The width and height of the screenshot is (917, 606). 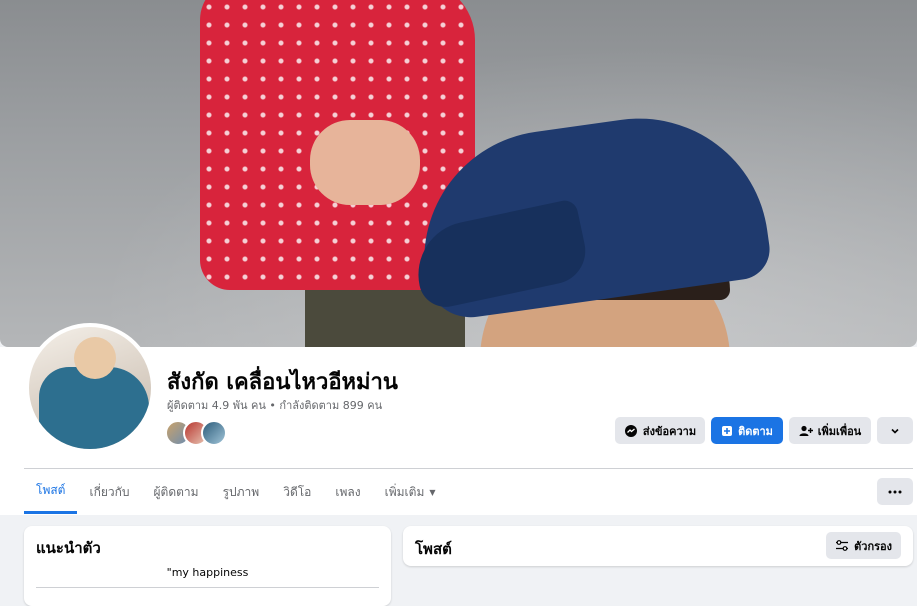 What do you see at coordinates (94, 408) in the screenshot?
I see `avatar-shirt` at bounding box center [94, 408].